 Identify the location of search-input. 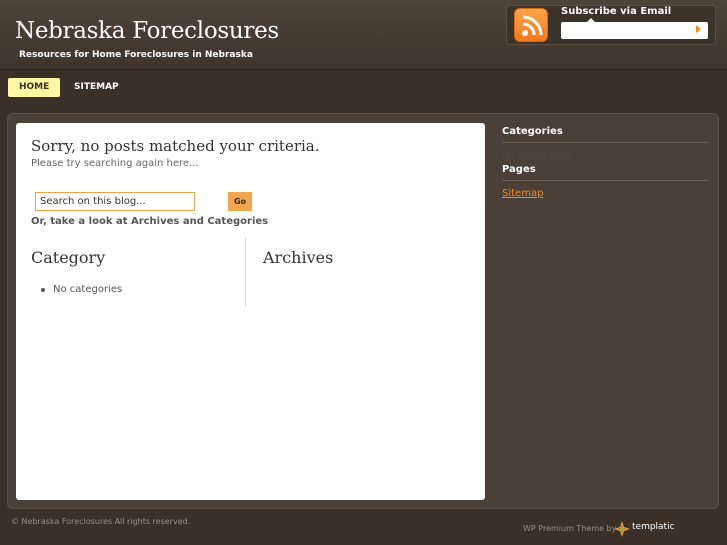
(115, 201).